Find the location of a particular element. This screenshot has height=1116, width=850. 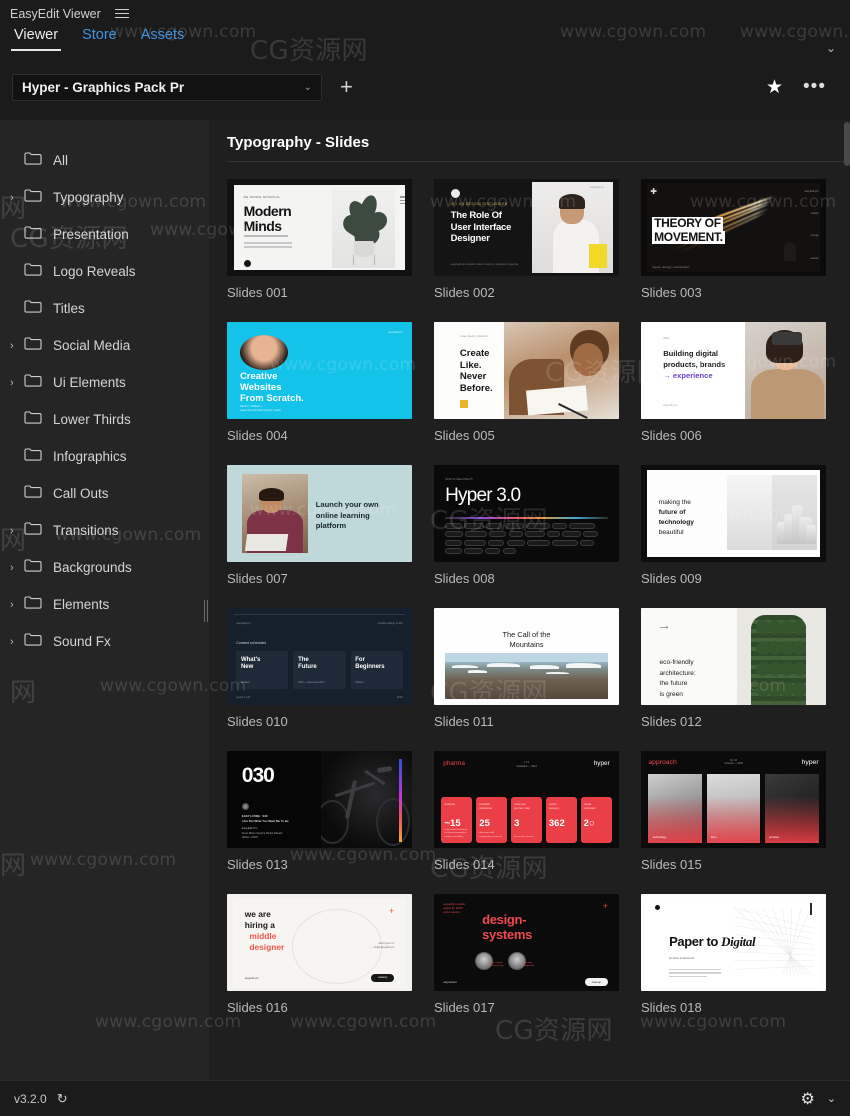

pack-select: Hyper - Graphics Pack Pr ⌄ is located at coordinates (167, 87).